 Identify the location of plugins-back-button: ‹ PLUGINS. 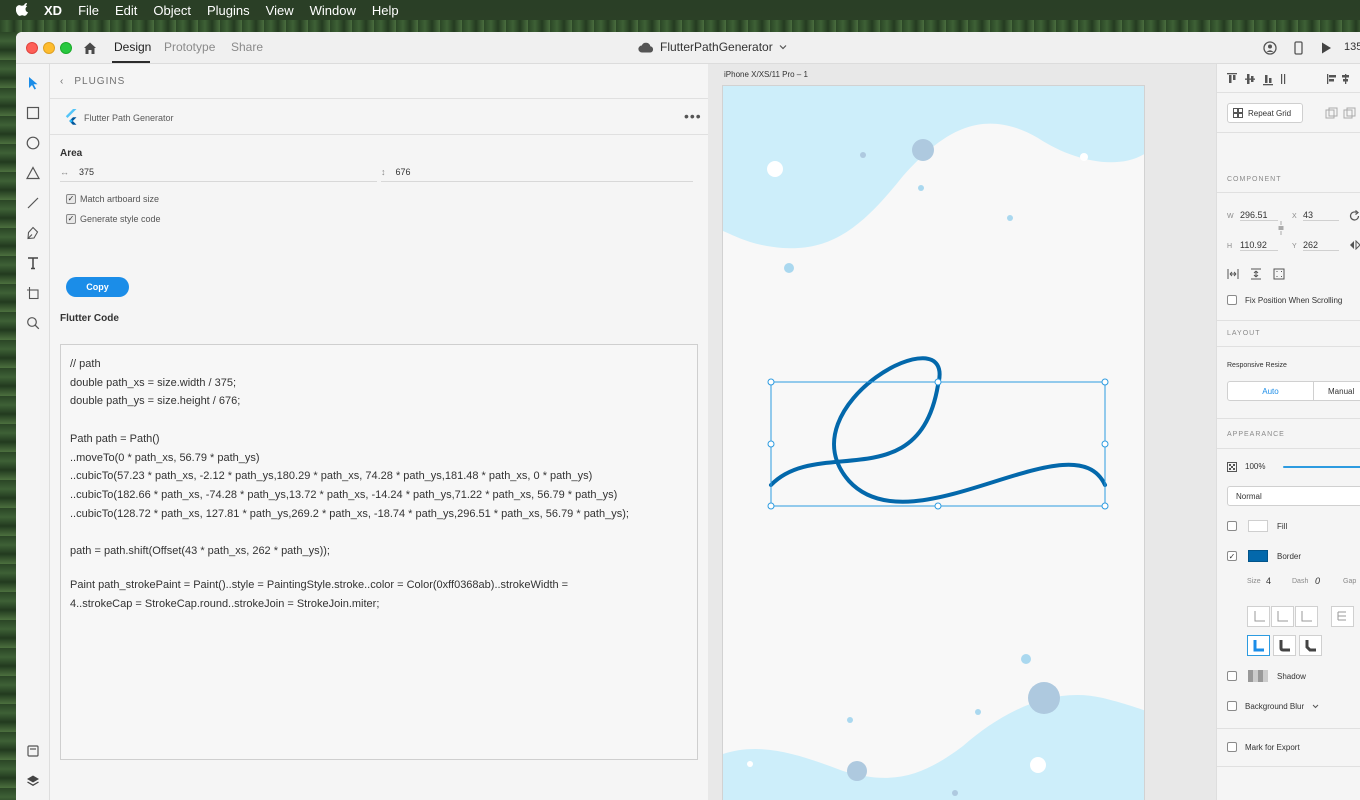
(92, 81).